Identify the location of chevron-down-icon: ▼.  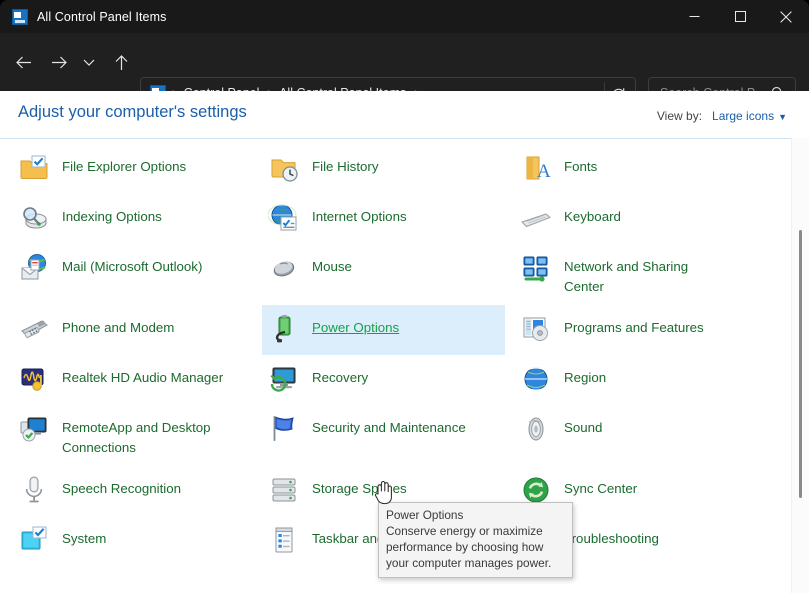
(782, 117).